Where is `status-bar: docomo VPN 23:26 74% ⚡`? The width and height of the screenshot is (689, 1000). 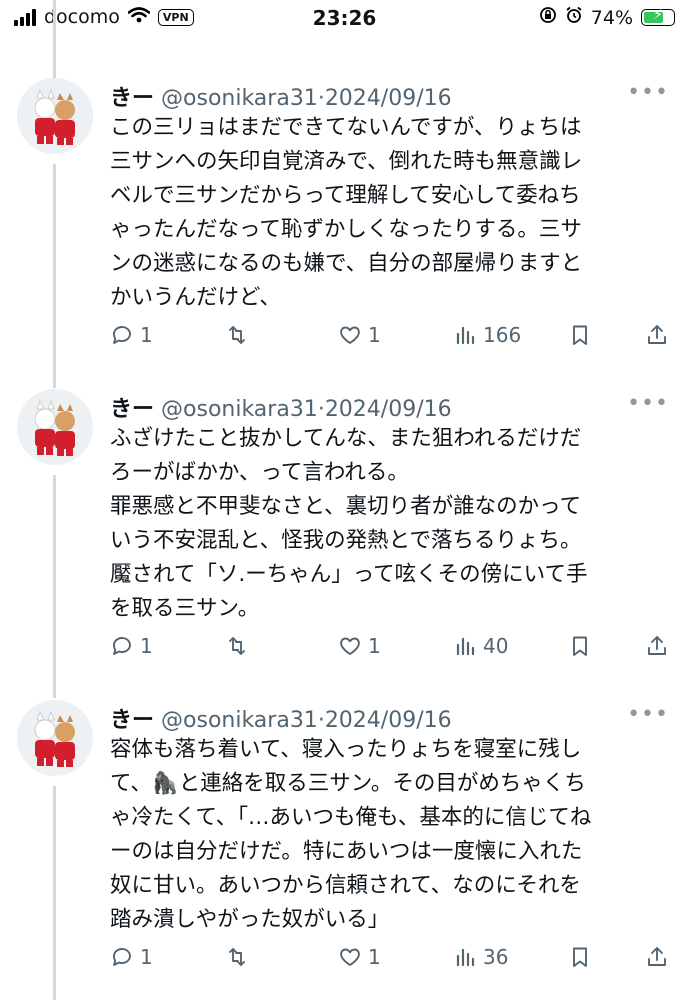
status-bar: docomo VPN 23:26 74% ⚡ is located at coordinates (344, 19).